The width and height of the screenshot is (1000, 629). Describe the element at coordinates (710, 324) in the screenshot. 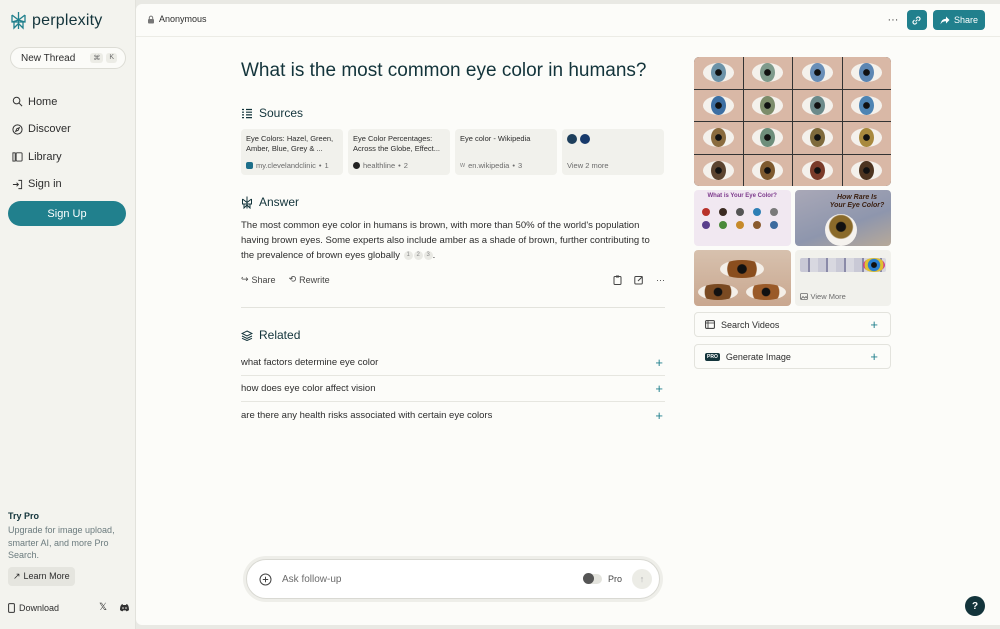

I see `video-icon` at that location.